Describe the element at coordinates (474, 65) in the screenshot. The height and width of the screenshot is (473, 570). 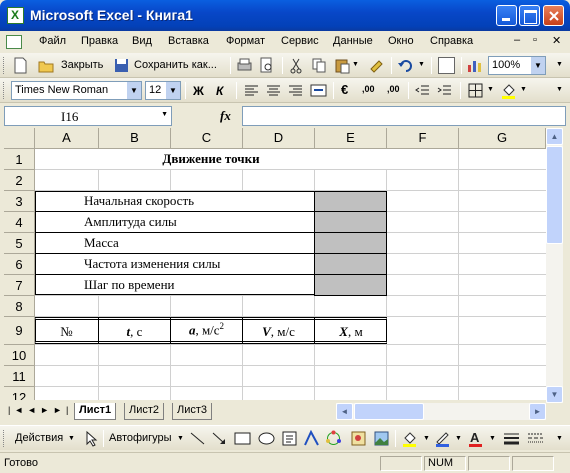
I see `chart-wizard-icon` at that location.